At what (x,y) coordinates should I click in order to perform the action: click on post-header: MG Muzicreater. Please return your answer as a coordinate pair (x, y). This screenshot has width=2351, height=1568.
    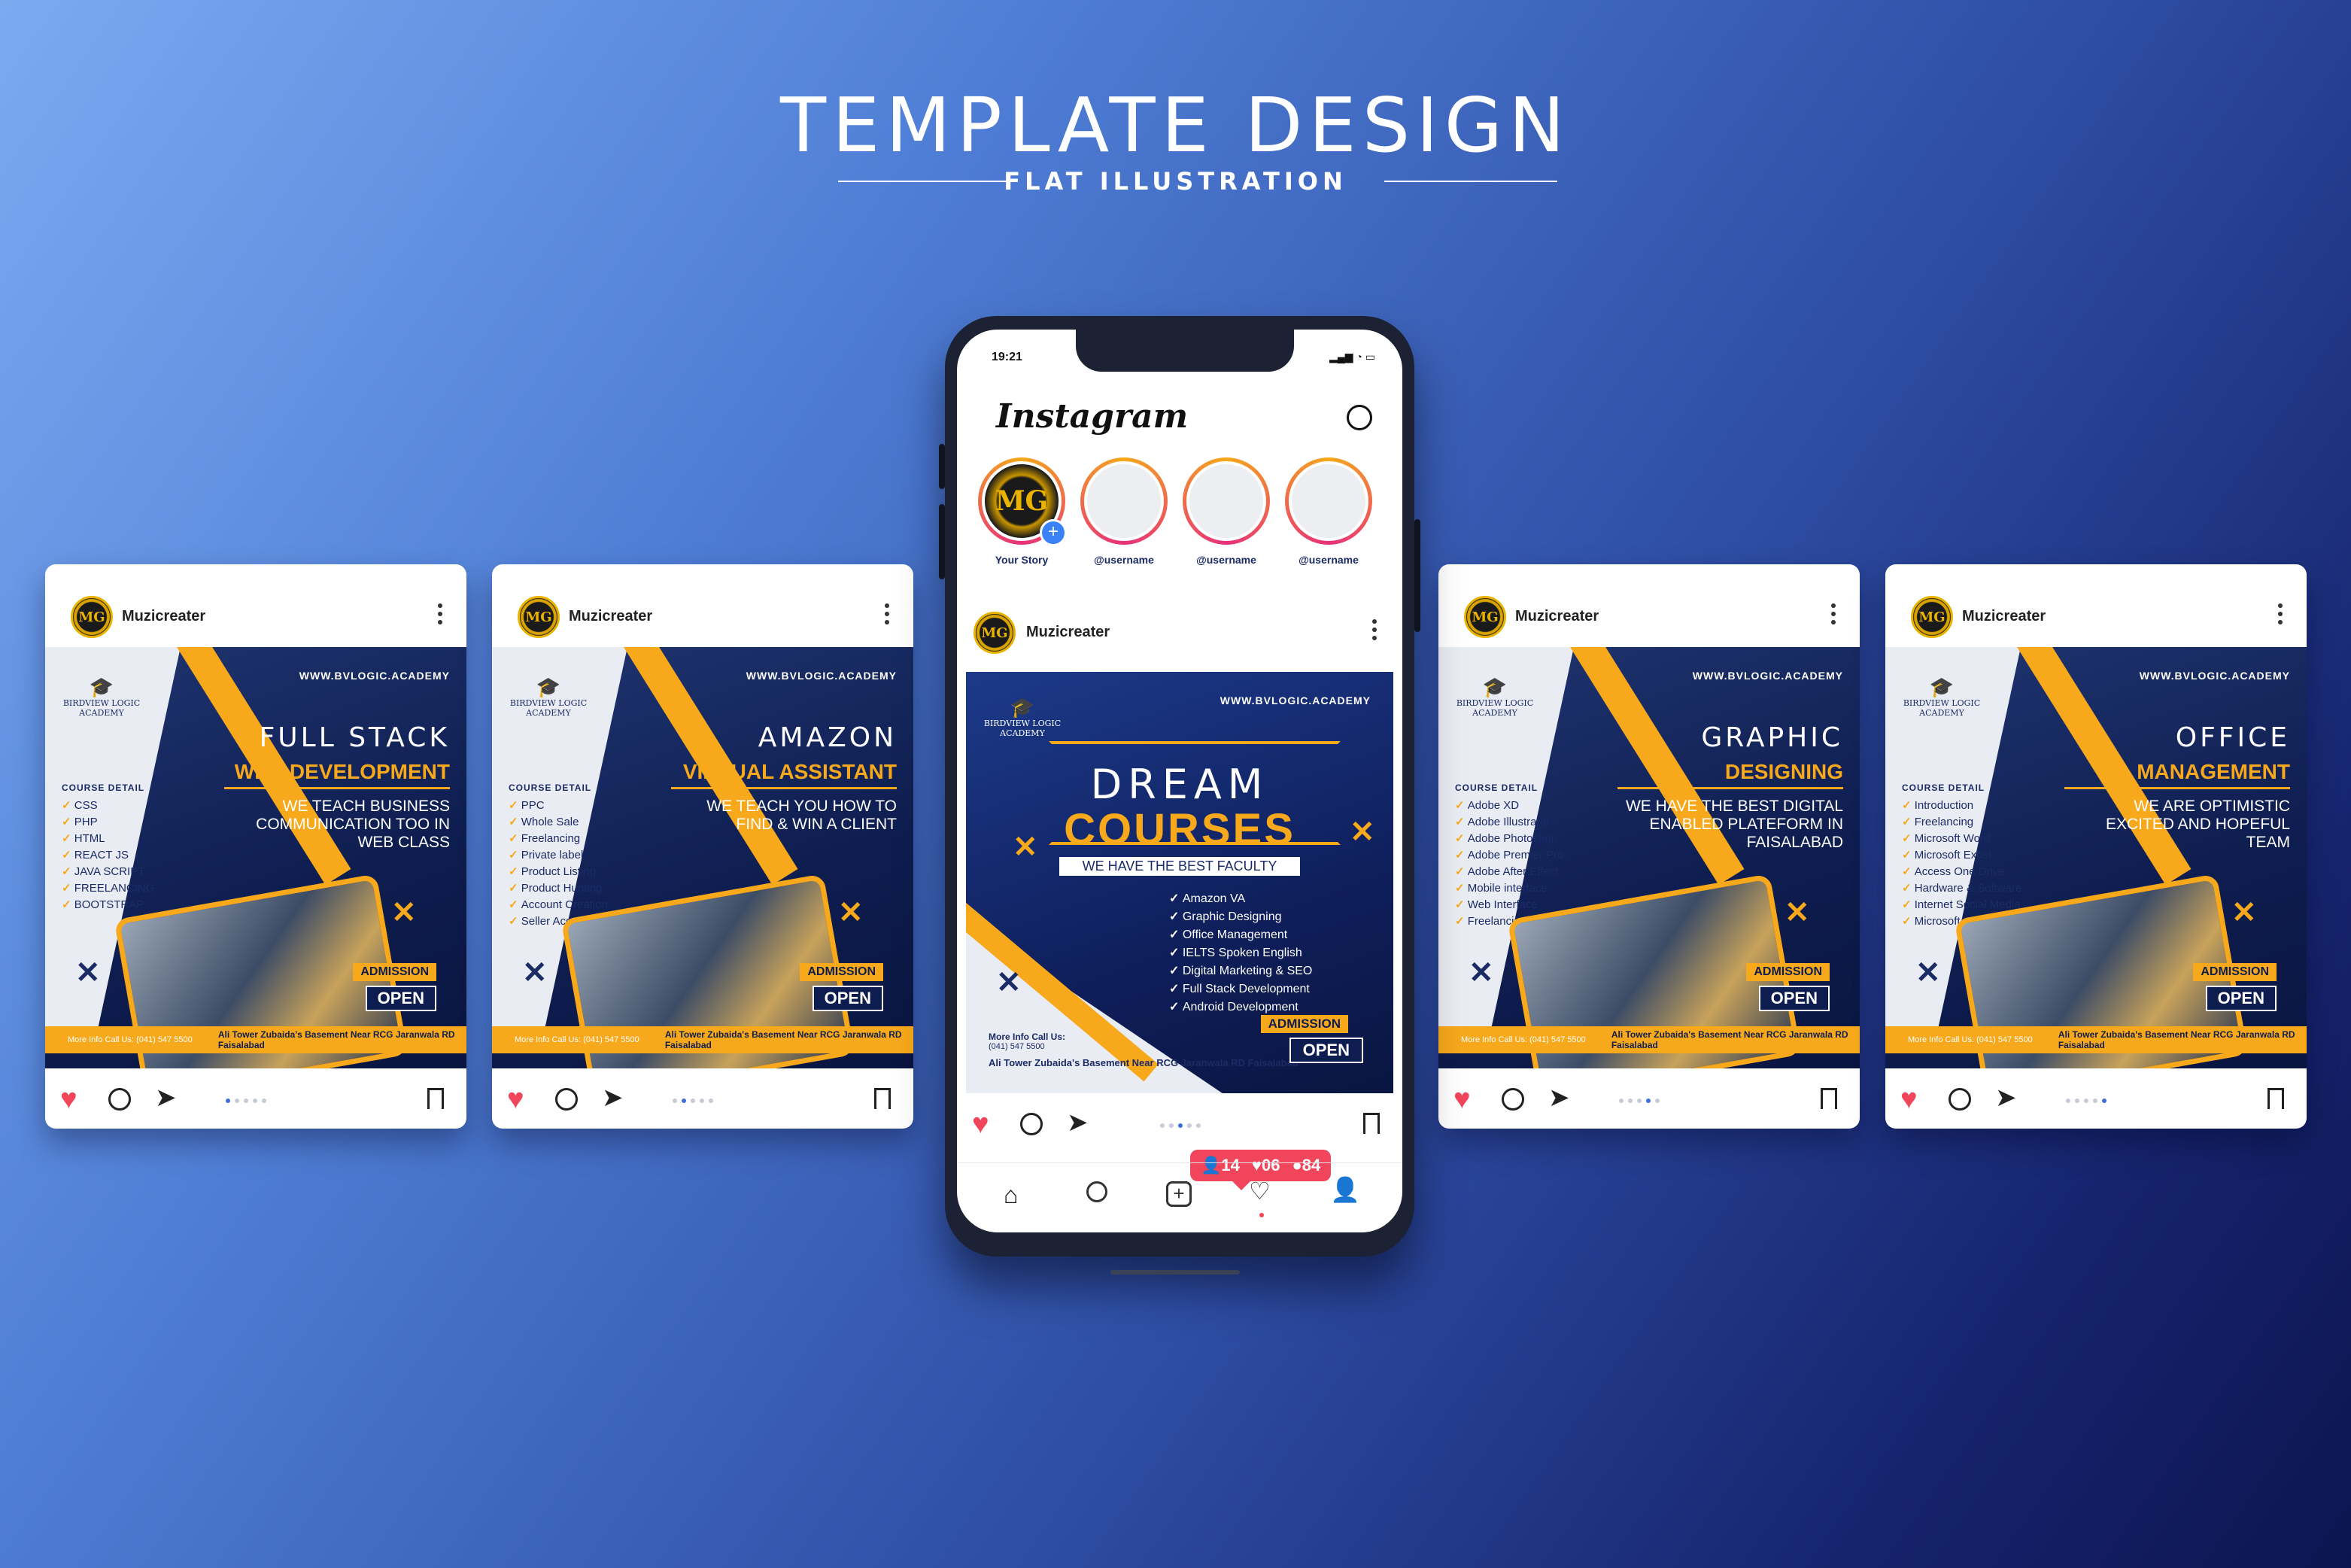
    Looking at the image, I should click on (256, 605).